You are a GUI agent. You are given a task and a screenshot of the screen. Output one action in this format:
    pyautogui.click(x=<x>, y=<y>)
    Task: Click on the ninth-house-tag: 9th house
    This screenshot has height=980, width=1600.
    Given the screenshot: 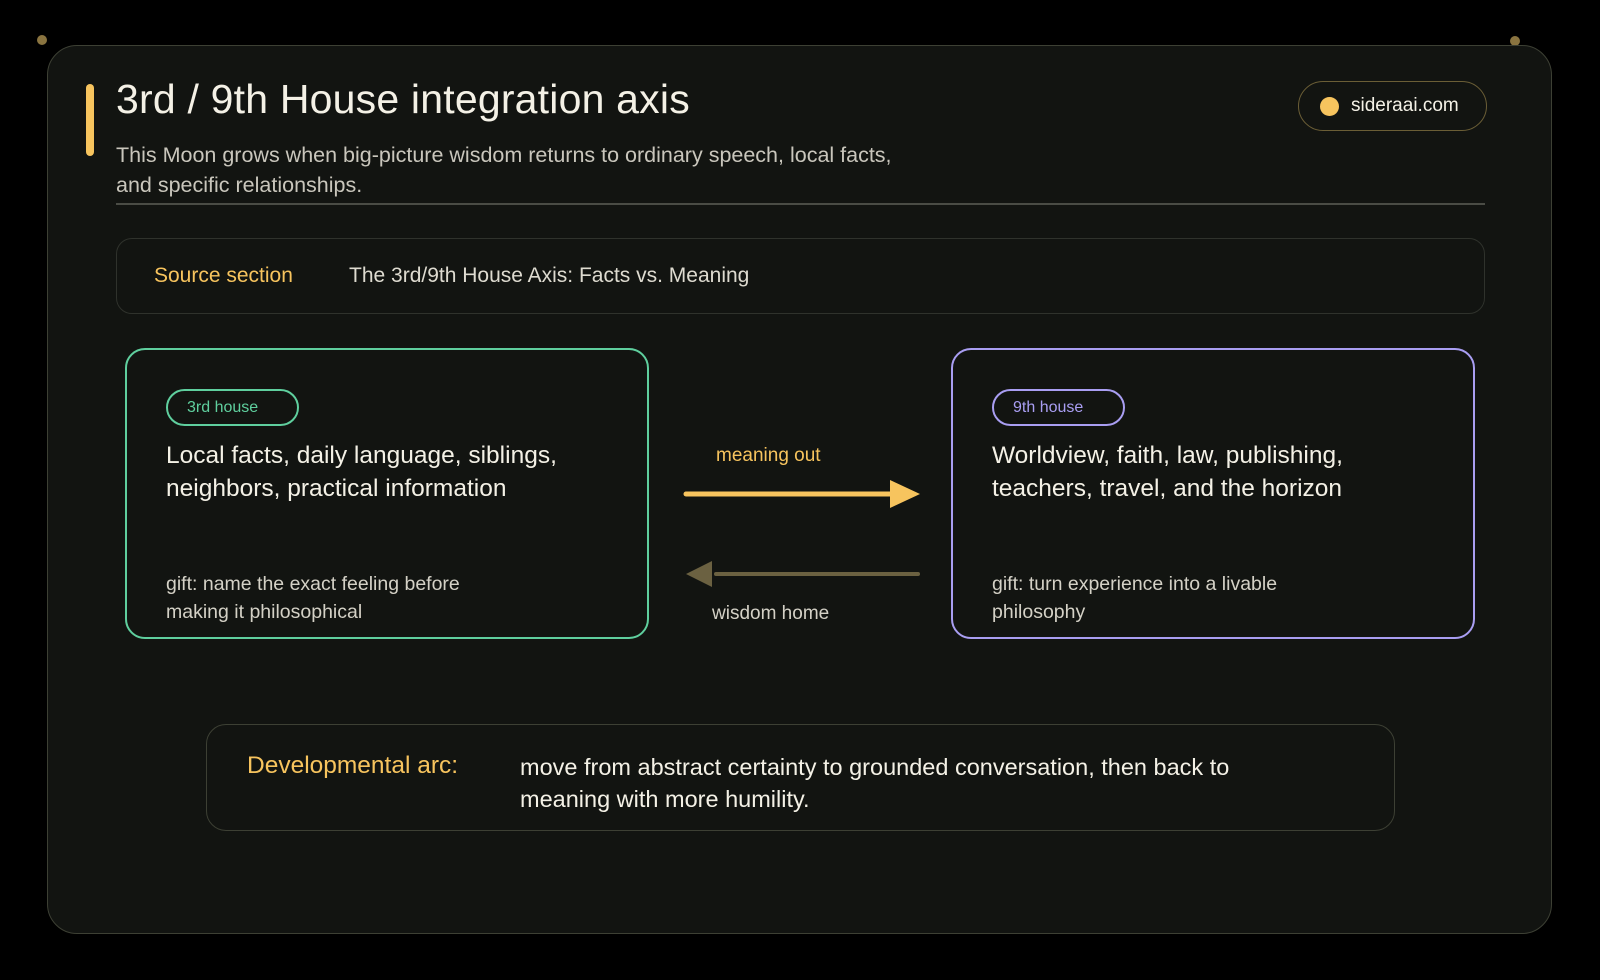 What is the action you would take?
    pyautogui.click(x=1058, y=407)
    